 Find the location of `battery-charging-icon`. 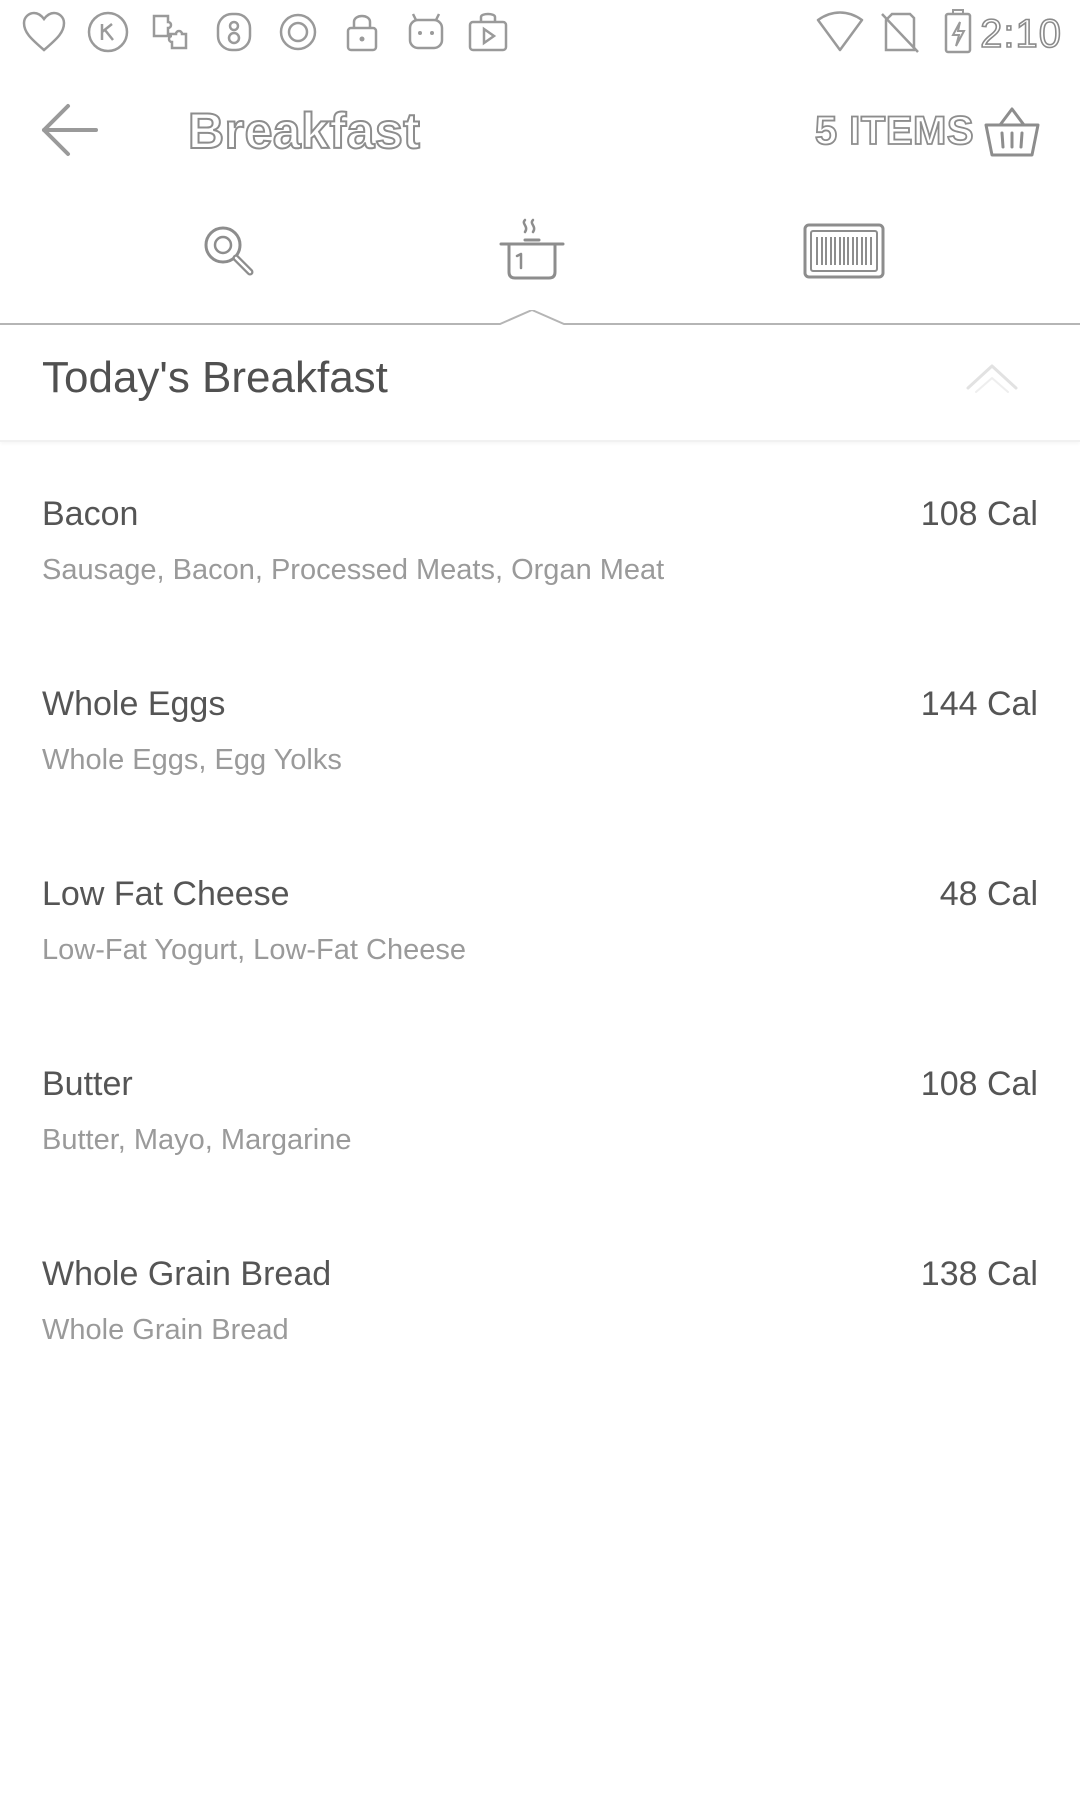

battery-charging-icon is located at coordinates (958, 32).